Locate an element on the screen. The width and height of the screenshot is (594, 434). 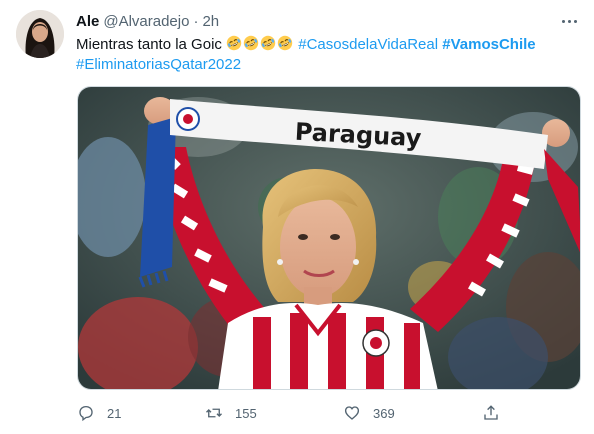
tweet-actions: 21 155 369 is located at coordinates (297, 413).